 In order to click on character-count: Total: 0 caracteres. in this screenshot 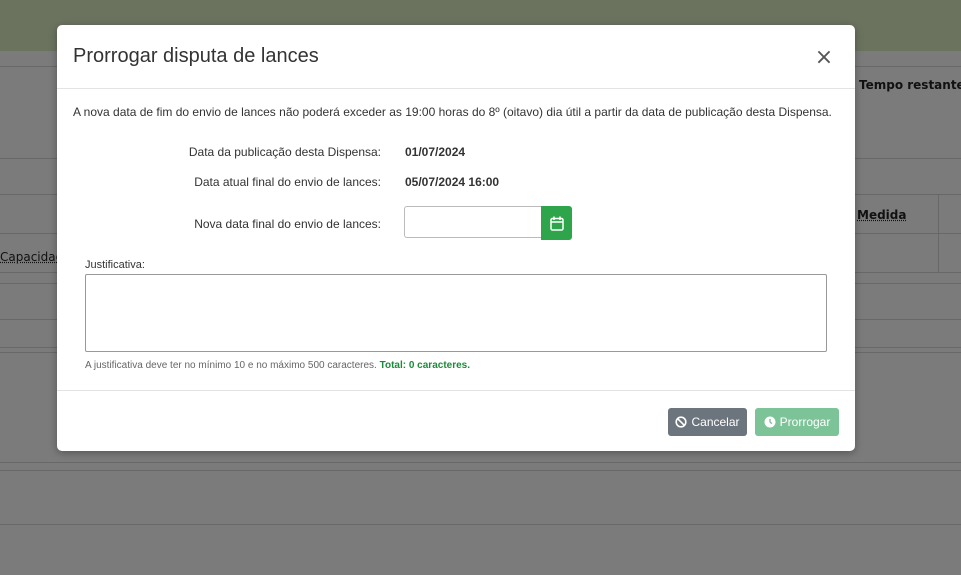, I will do `click(425, 365)`.